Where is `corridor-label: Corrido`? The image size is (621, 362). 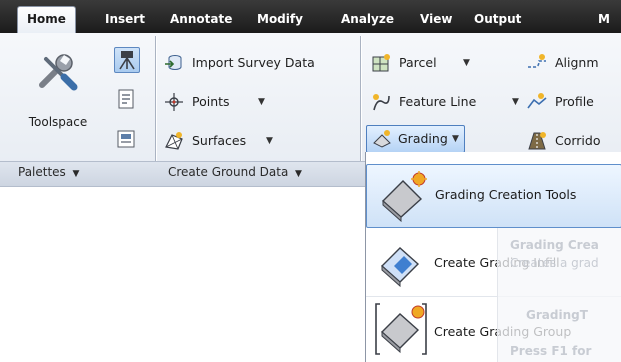
corridor-label: Corrido is located at coordinates (578, 140).